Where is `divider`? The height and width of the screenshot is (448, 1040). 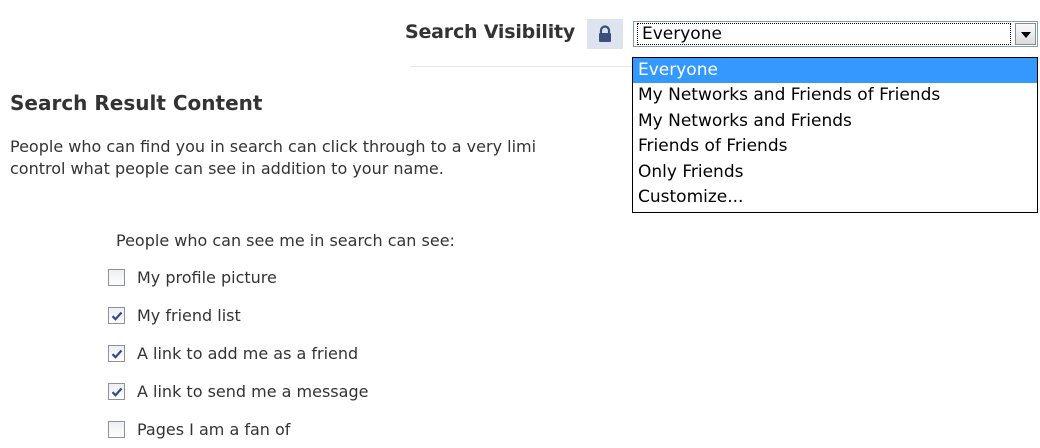 divider is located at coordinates (522, 66).